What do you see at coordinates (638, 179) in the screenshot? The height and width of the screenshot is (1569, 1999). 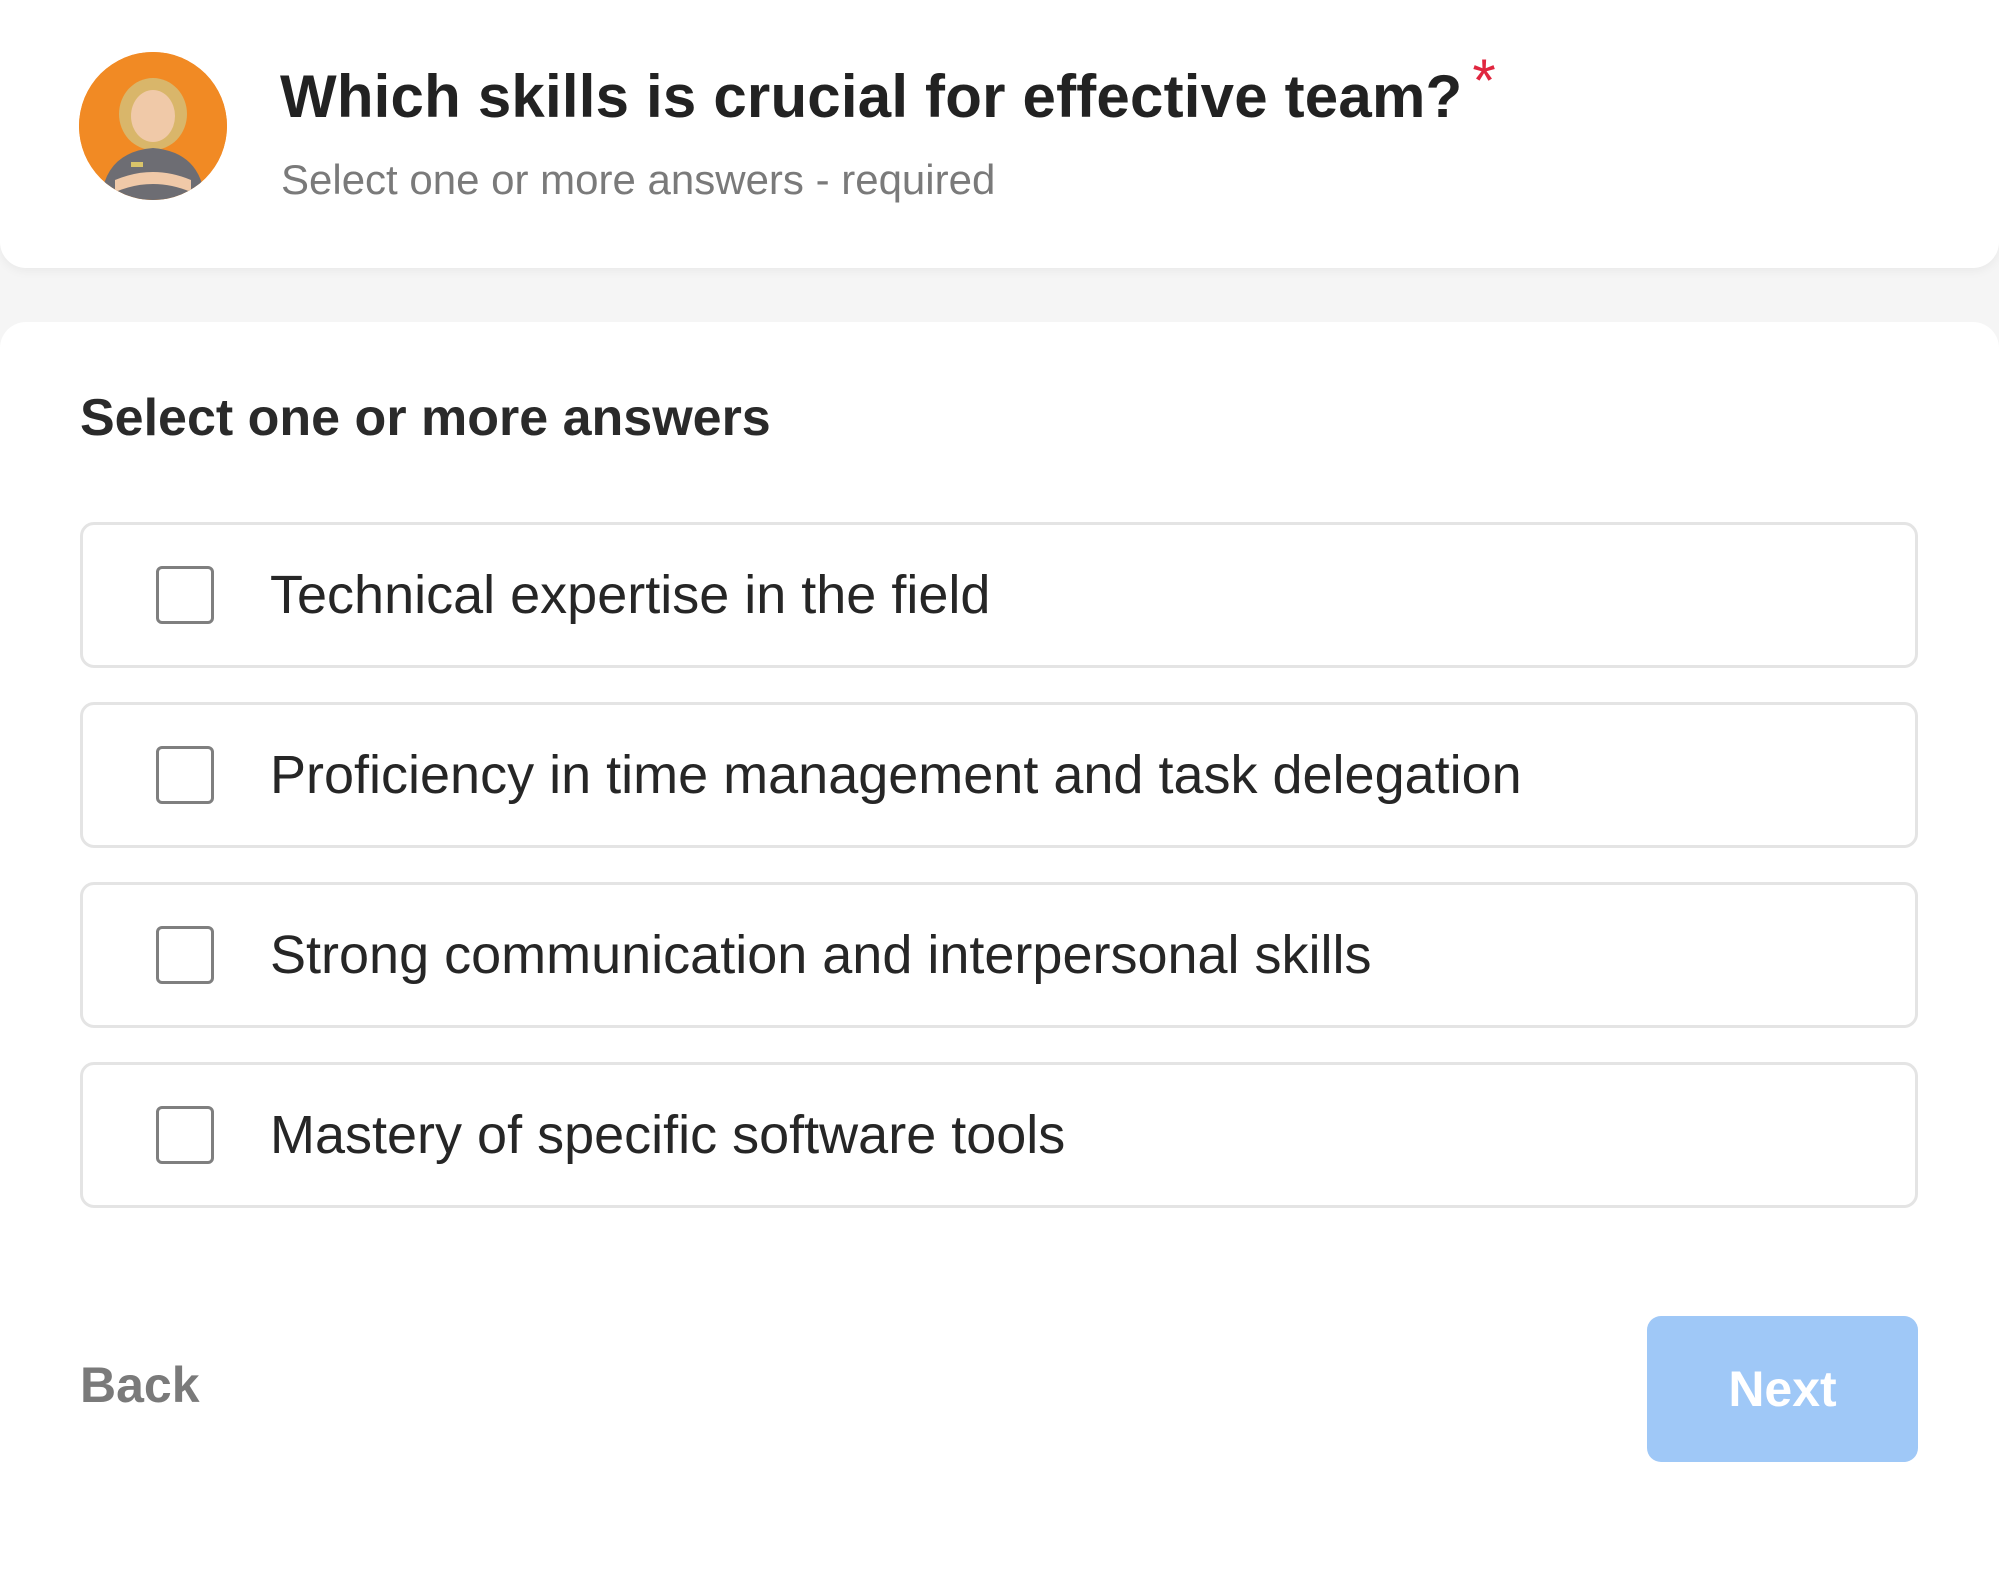 I see `question-subtitle: Select one or more answers - required` at bounding box center [638, 179].